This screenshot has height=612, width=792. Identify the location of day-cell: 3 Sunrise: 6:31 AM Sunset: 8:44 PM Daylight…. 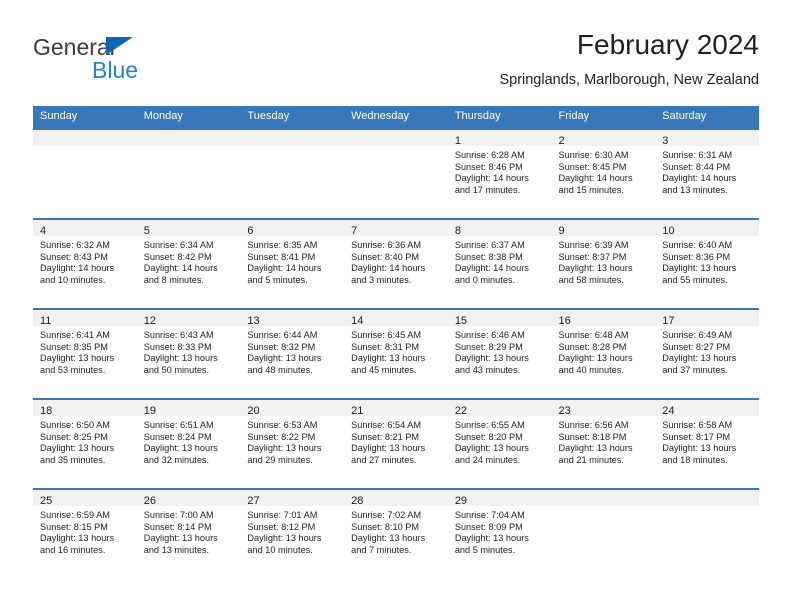
(707, 174).